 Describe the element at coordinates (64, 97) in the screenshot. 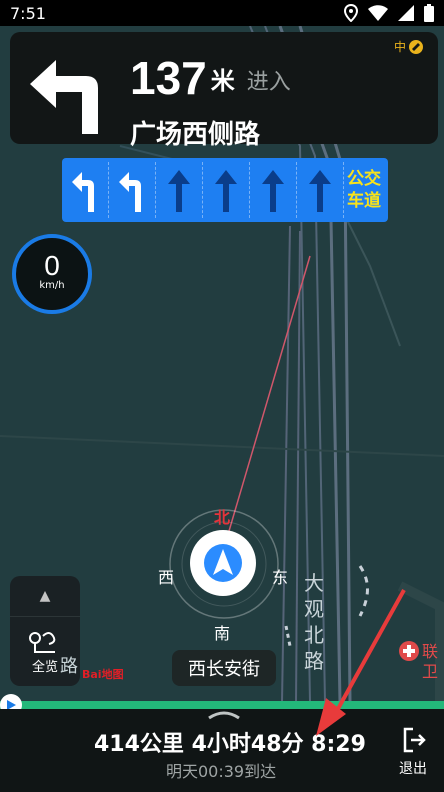

I see `turn-left-arrow-icon` at that location.